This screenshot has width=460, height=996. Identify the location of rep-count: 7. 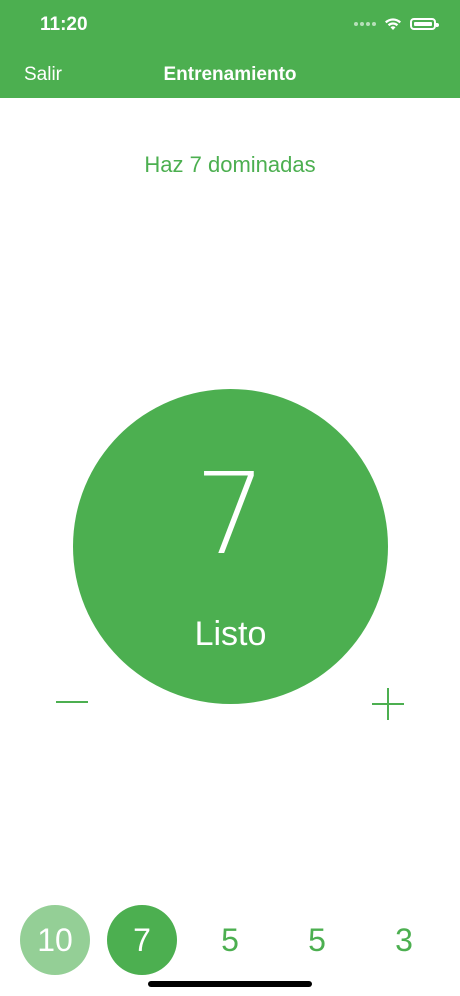
(230, 515).